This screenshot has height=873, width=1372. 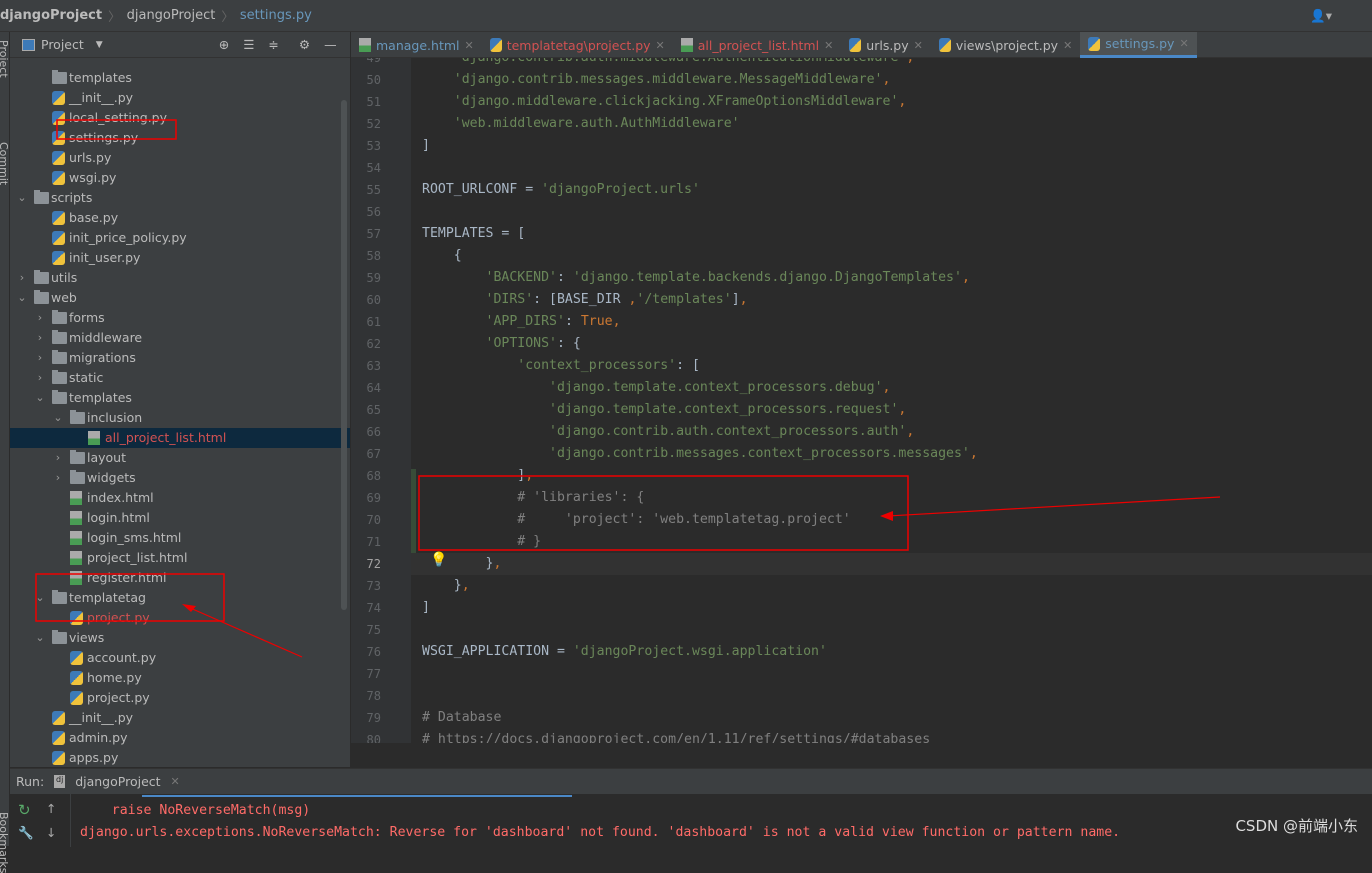 What do you see at coordinates (180, 518) in the screenshot?
I see `tree-item: login.html` at bounding box center [180, 518].